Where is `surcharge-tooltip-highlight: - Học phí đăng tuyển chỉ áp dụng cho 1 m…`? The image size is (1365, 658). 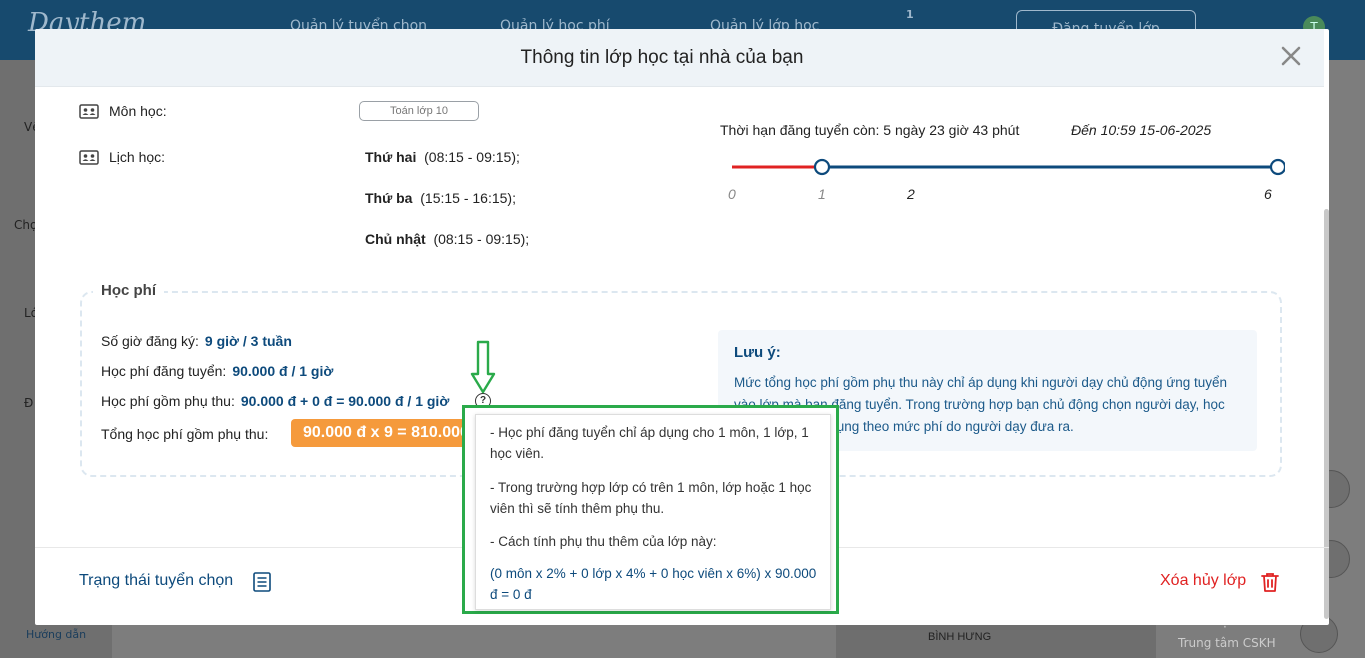 surcharge-tooltip-highlight: - Học phí đăng tuyển chỉ áp dụng cho 1 m… is located at coordinates (650, 509).